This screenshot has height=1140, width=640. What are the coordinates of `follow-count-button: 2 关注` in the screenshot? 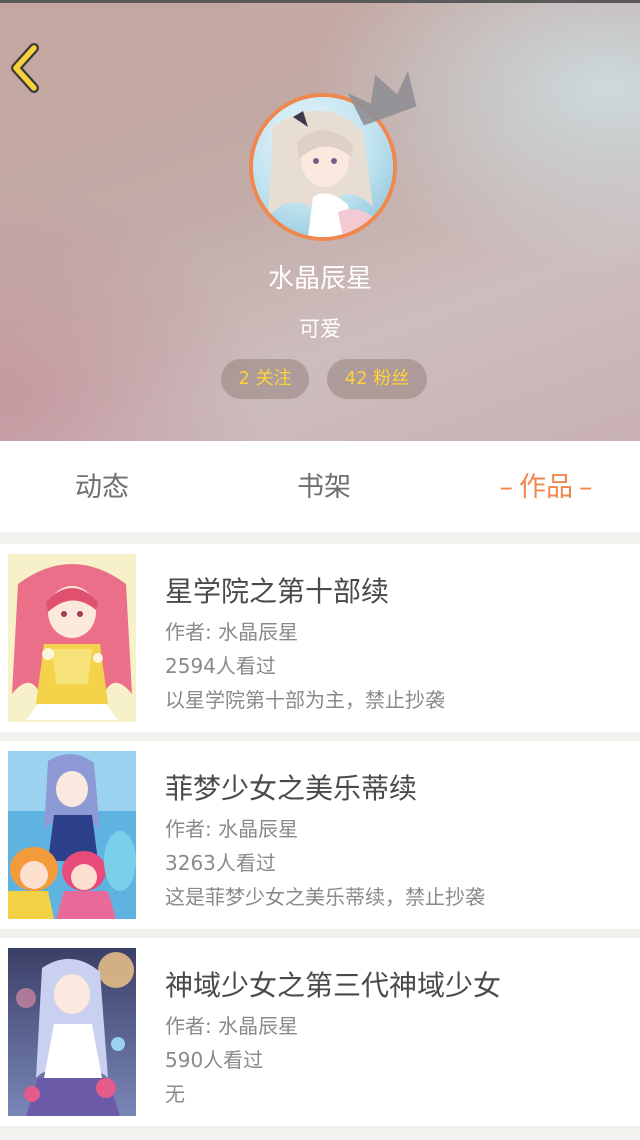 It's located at (265, 379).